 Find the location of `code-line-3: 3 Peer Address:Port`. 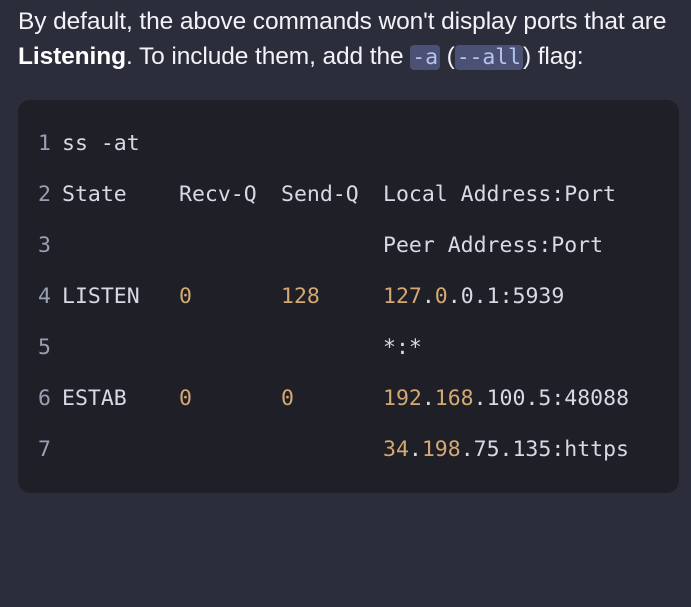

code-line-3: 3 Peer Address:Port is located at coordinates (348, 246).